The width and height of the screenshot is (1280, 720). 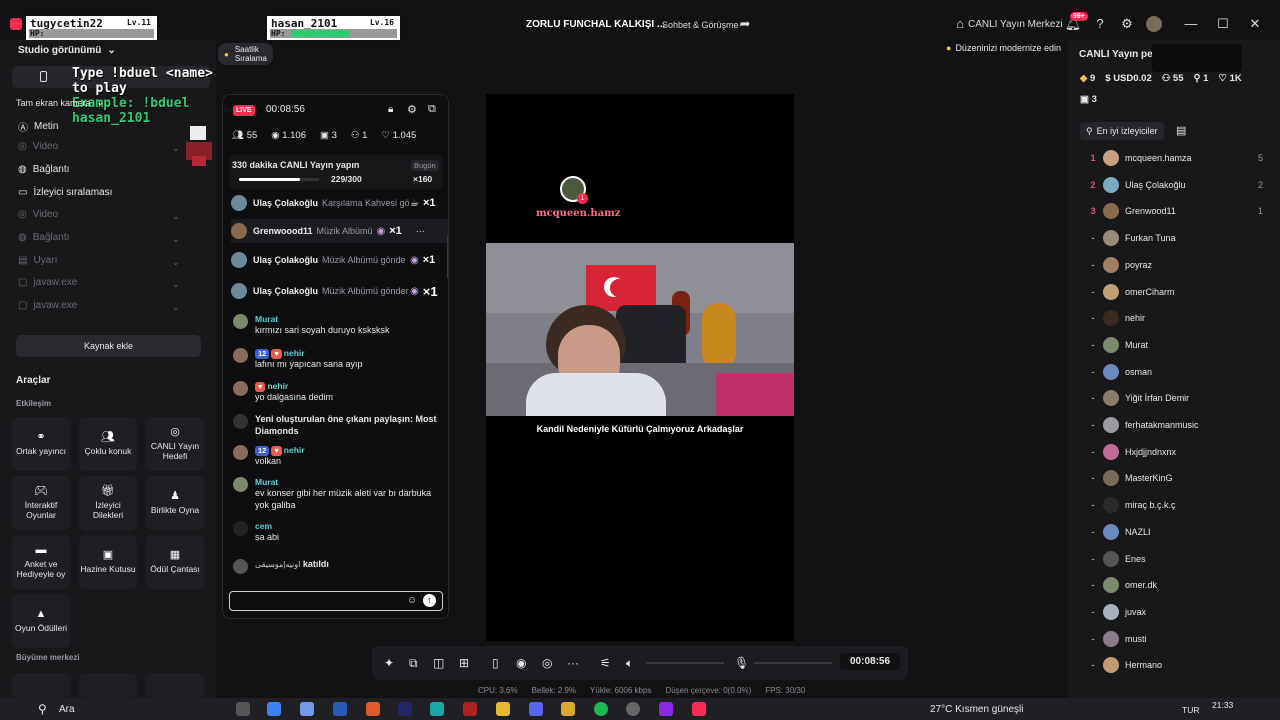 What do you see at coordinates (1181, 130) in the screenshot?
I see `list-icon: ▤` at bounding box center [1181, 130].